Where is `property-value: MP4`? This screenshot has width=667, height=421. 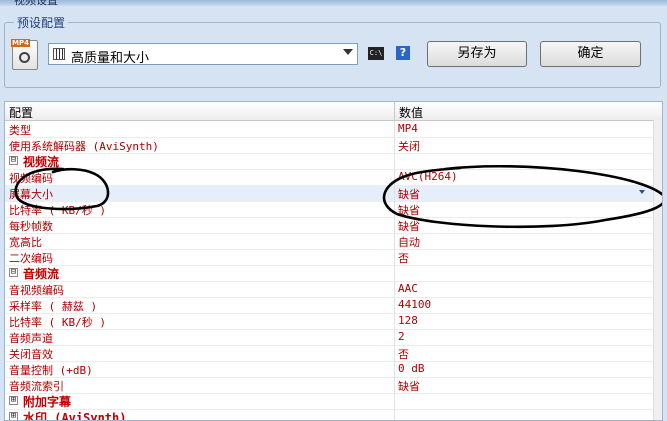 property-value: MP4 is located at coordinates (408, 128).